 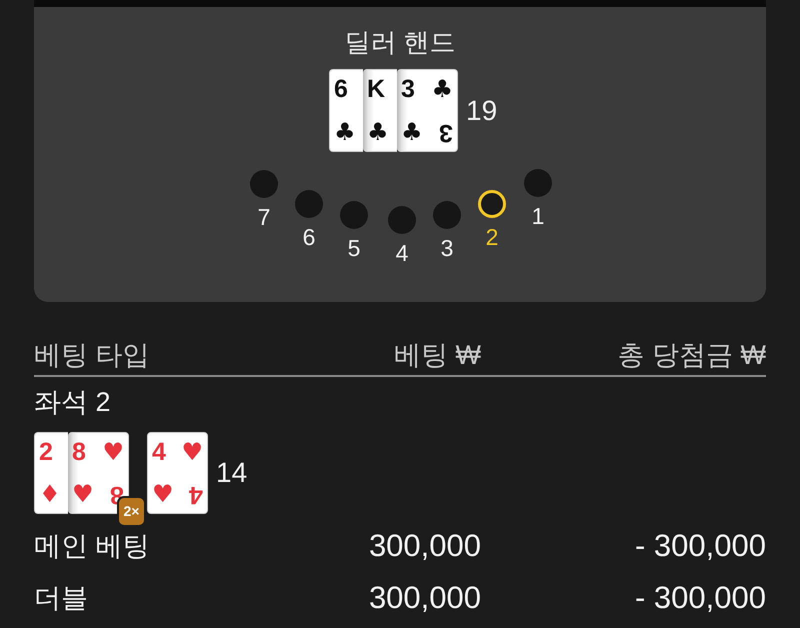 I want to click on hand-score: 19, so click(x=482, y=110).